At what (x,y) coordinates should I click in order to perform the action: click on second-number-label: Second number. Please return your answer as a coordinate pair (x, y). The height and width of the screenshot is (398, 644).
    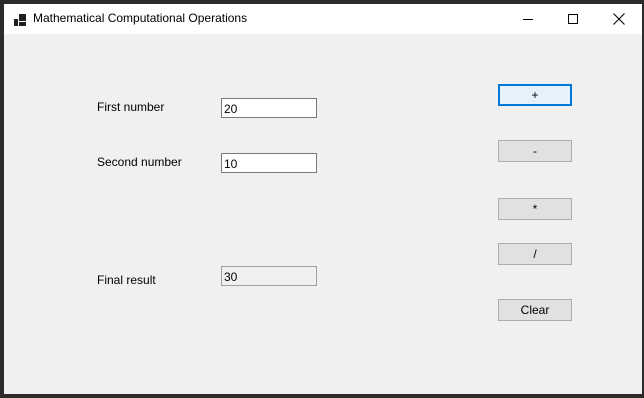
    Looking at the image, I should click on (139, 162).